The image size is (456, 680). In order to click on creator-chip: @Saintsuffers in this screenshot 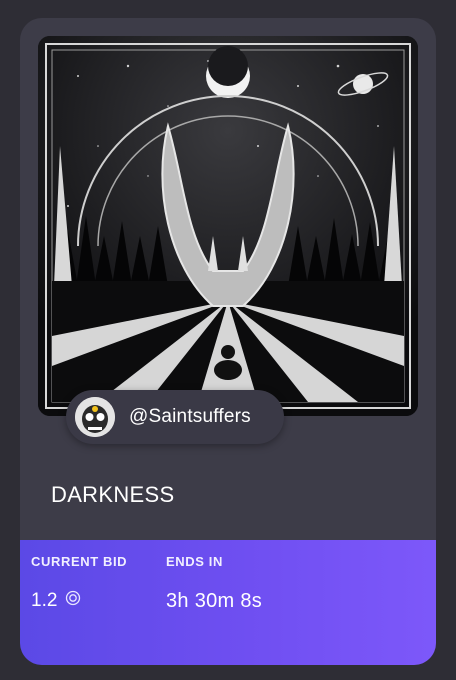, I will do `click(175, 417)`.